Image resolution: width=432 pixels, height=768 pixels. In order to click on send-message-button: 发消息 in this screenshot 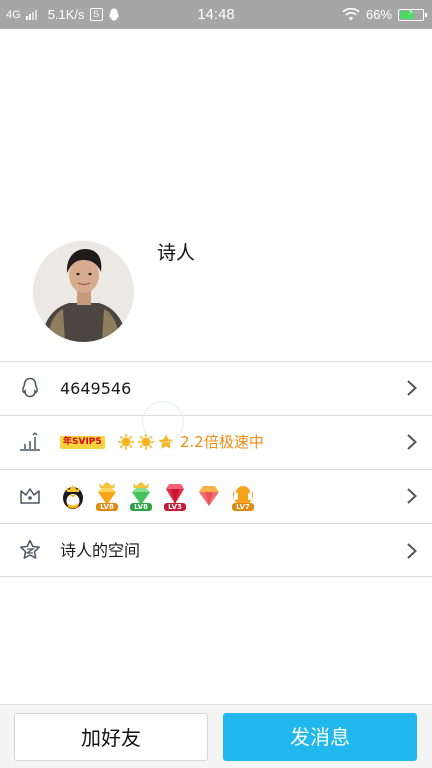, I will do `click(320, 737)`.